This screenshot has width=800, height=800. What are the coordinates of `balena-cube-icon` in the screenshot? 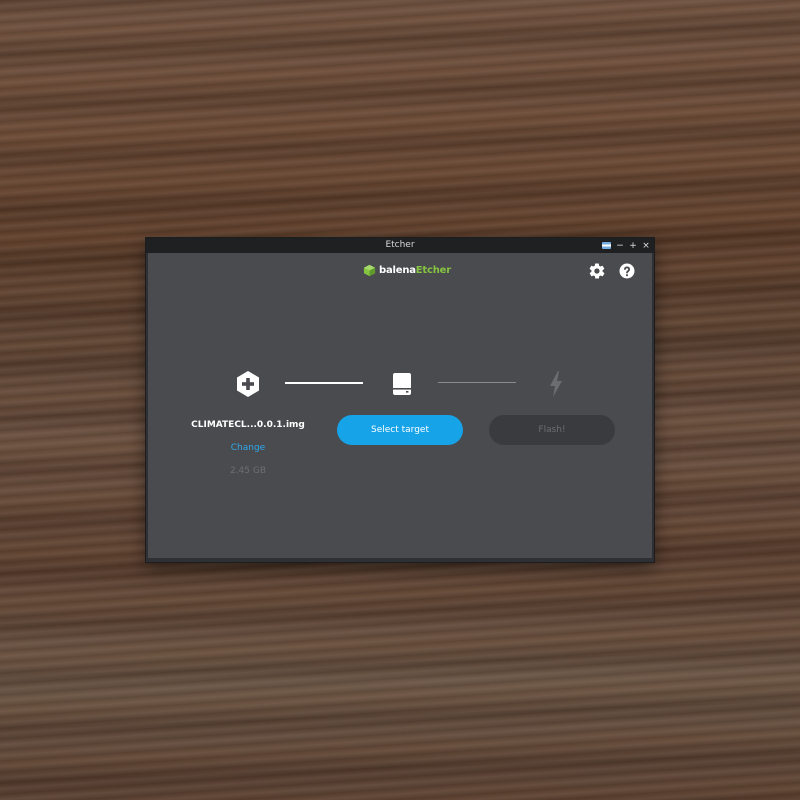 It's located at (369, 270).